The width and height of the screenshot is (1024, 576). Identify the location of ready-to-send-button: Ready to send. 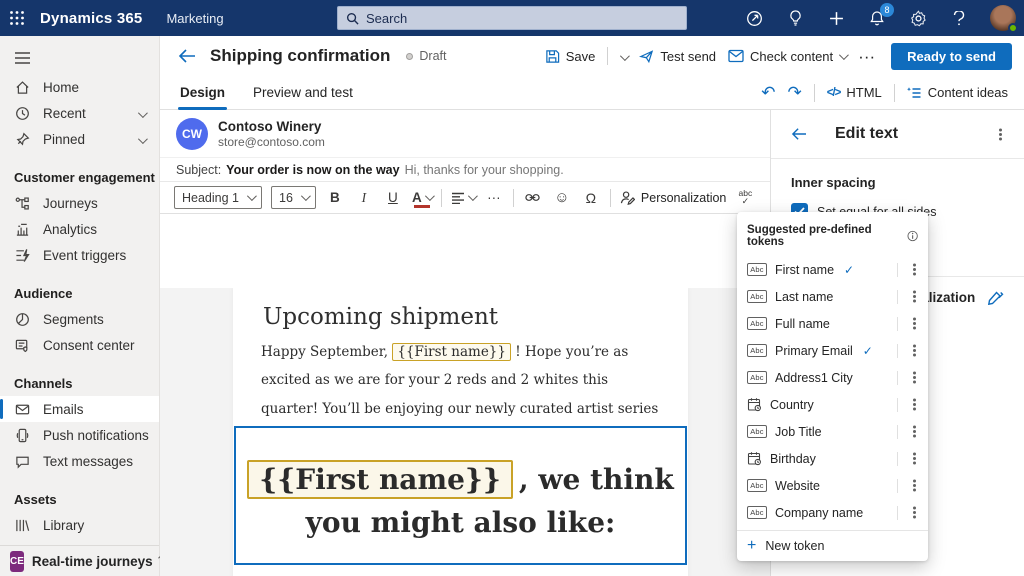
(951, 56).